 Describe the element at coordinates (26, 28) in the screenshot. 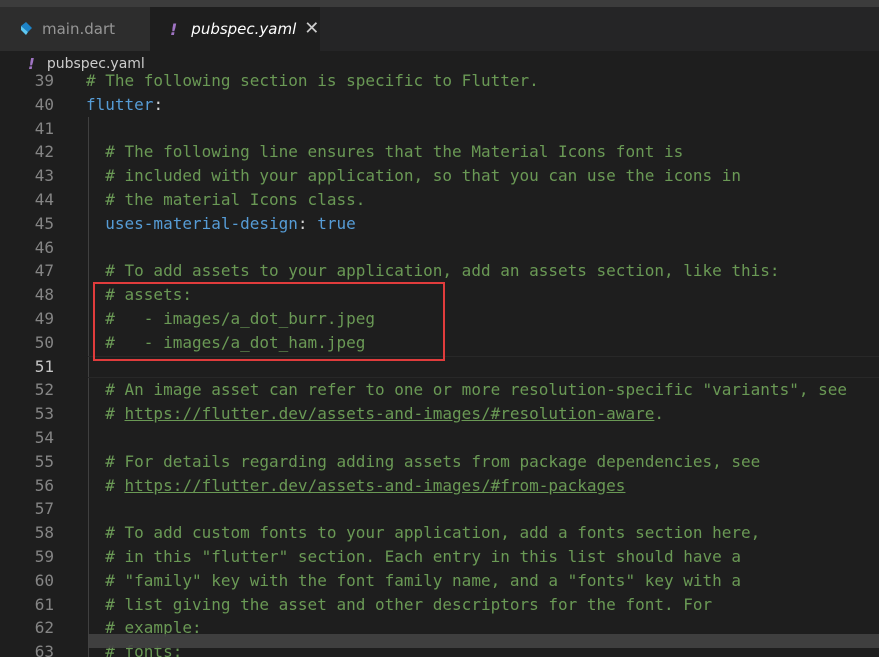

I see `dart-icon` at that location.